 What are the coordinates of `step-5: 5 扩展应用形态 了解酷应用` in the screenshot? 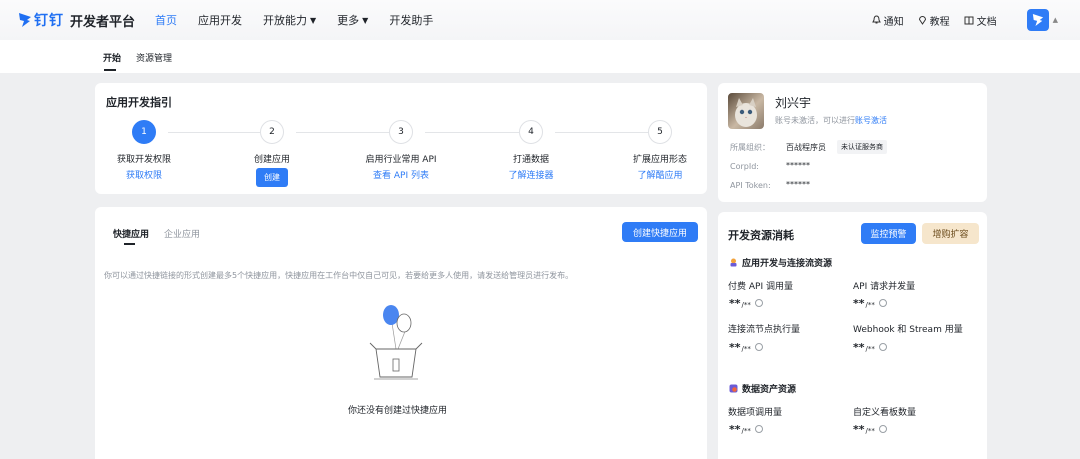 It's located at (660, 150).